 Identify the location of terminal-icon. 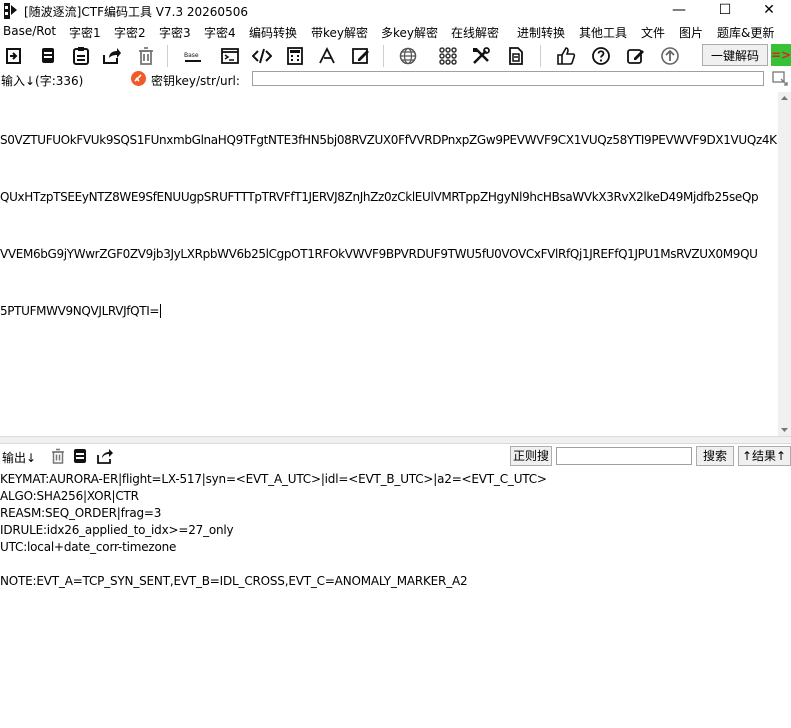
(230, 56).